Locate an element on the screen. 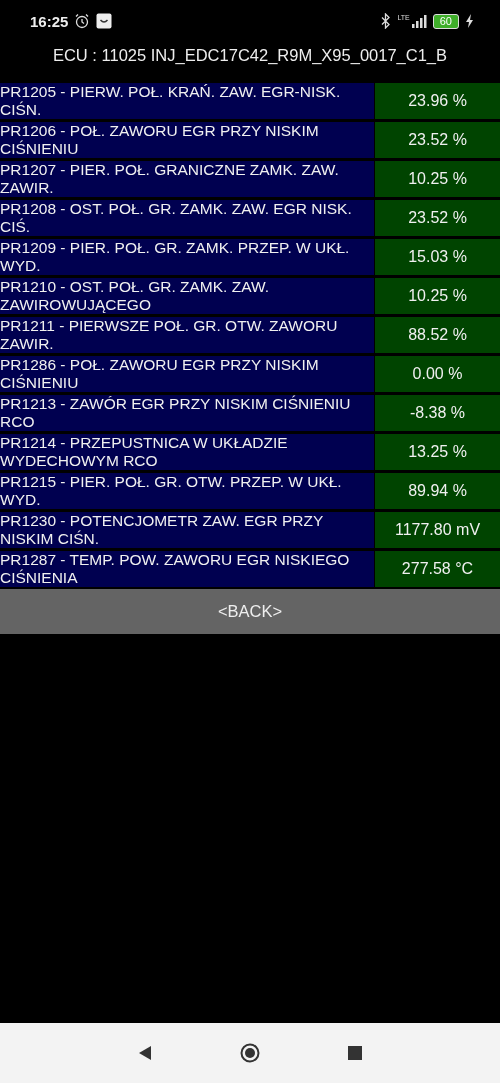 The height and width of the screenshot is (1083, 500). parameter-name: PR1213 - ZAWÓR EGR PRZY NISKIM CIŚNIENIU RCO is located at coordinates (187, 413).